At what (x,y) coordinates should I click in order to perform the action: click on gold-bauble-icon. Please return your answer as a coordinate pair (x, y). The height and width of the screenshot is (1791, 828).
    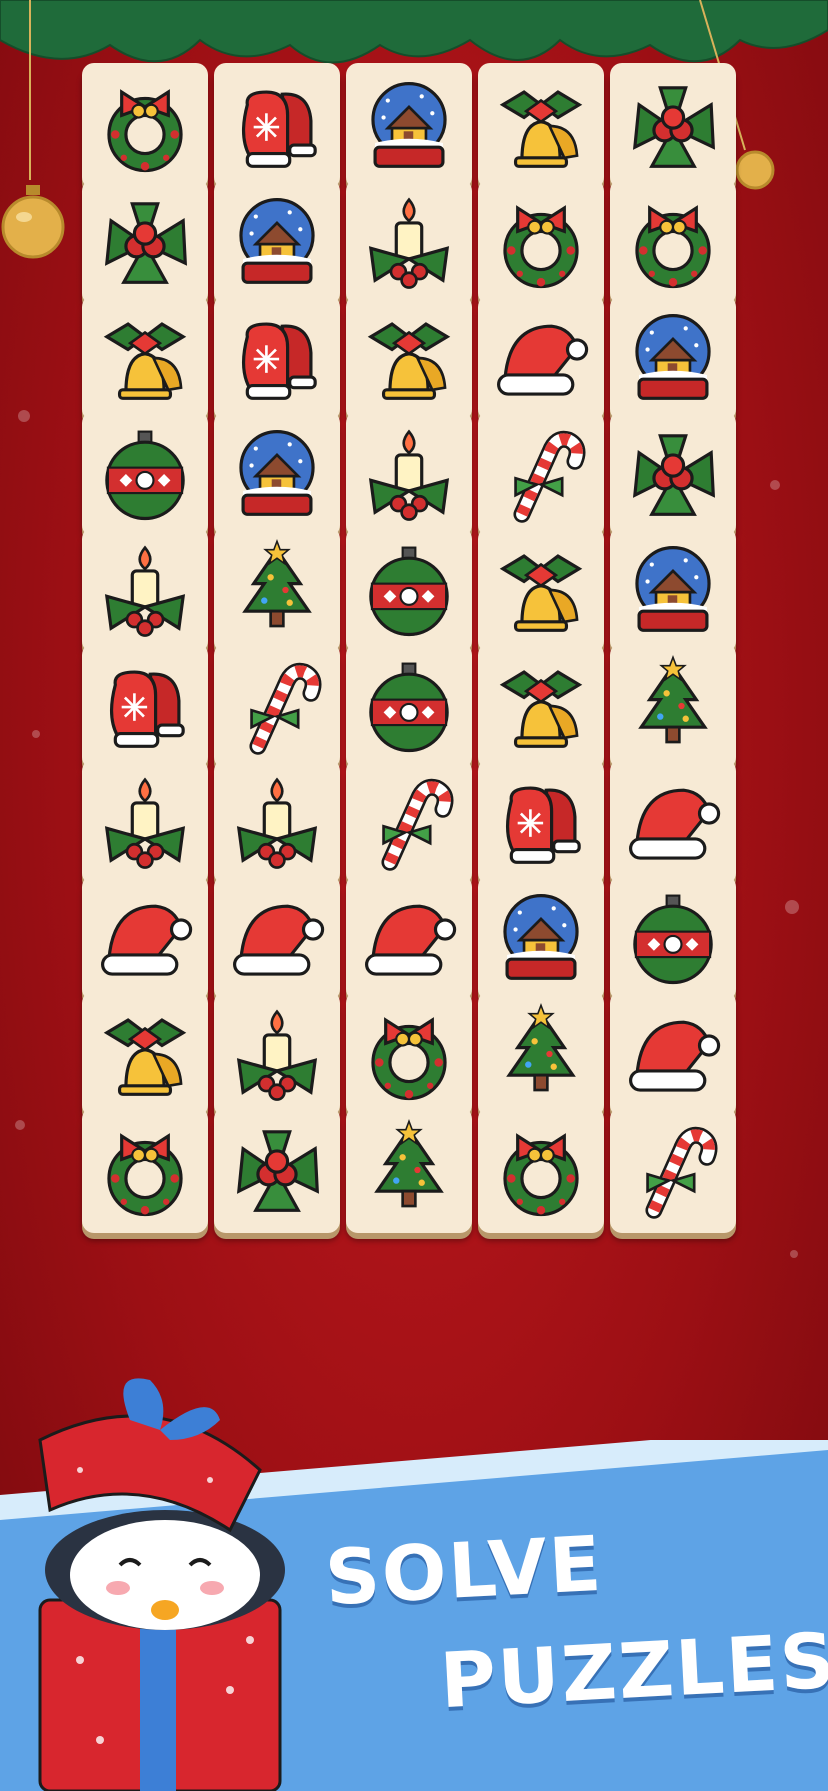
    Looking at the image, I should click on (33, 222).